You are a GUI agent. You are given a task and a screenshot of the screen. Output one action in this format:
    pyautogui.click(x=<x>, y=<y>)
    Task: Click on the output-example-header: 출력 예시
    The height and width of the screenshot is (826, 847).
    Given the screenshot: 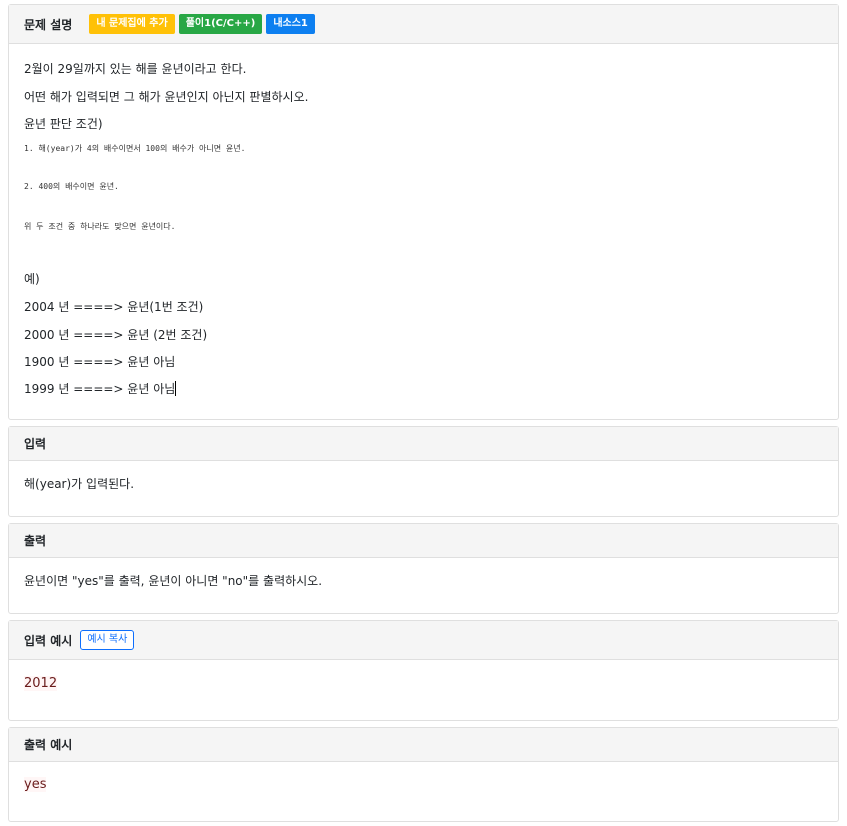 What is the action you would take?
    pyautogui.click(x=423, y=745)
    